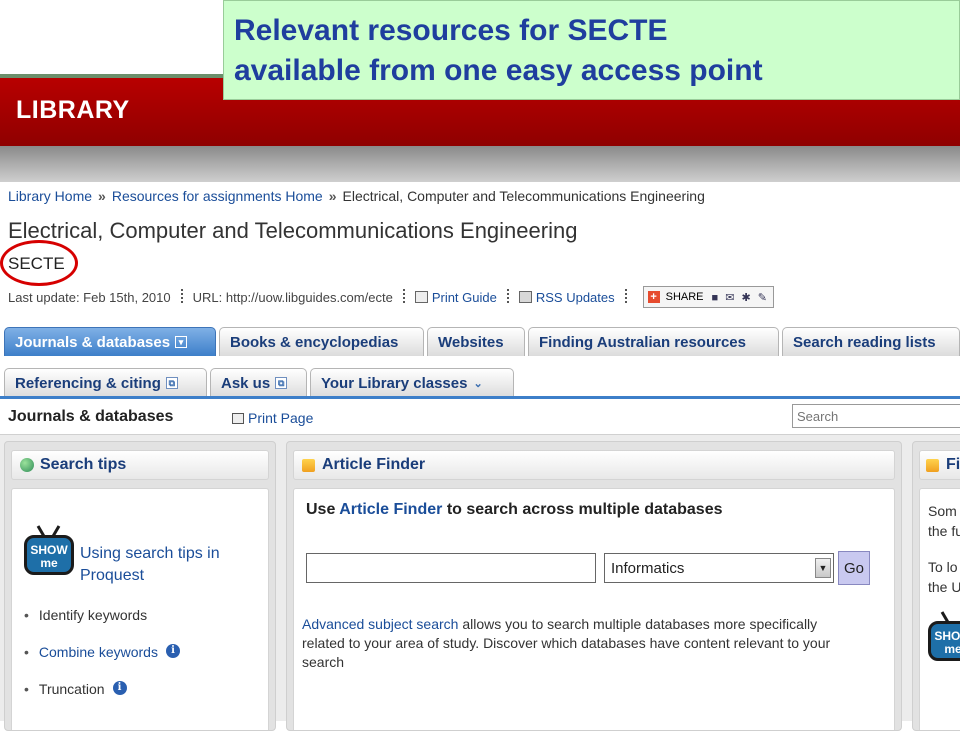 This screenshot has width=960, height=731. What do you see at coordinates (217, 196) in the screenshot?
I see `breadcrumb-resources-home: Resources for assignments Home` at bounding box center [217, 196].